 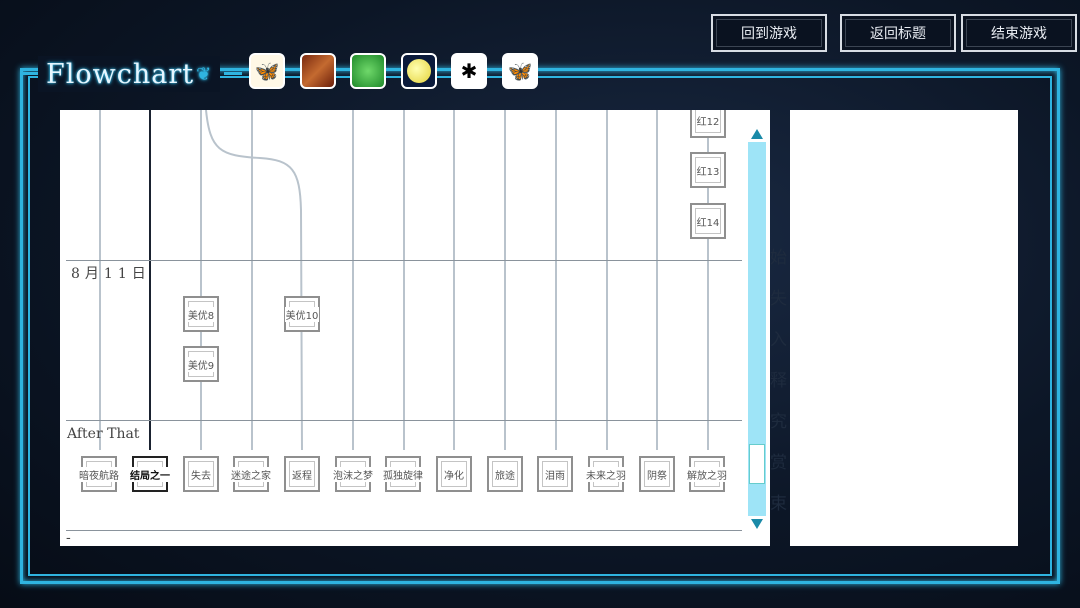 I want to click on ending-node-selected: 结局之一, so click(x=150, y=474).